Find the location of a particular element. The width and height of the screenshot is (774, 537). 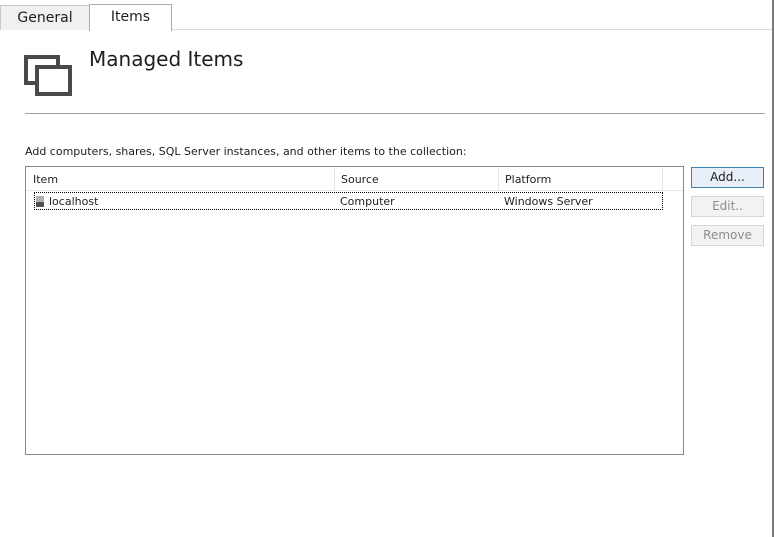

tab-strip: General Items is located at coordinates (387, 15).